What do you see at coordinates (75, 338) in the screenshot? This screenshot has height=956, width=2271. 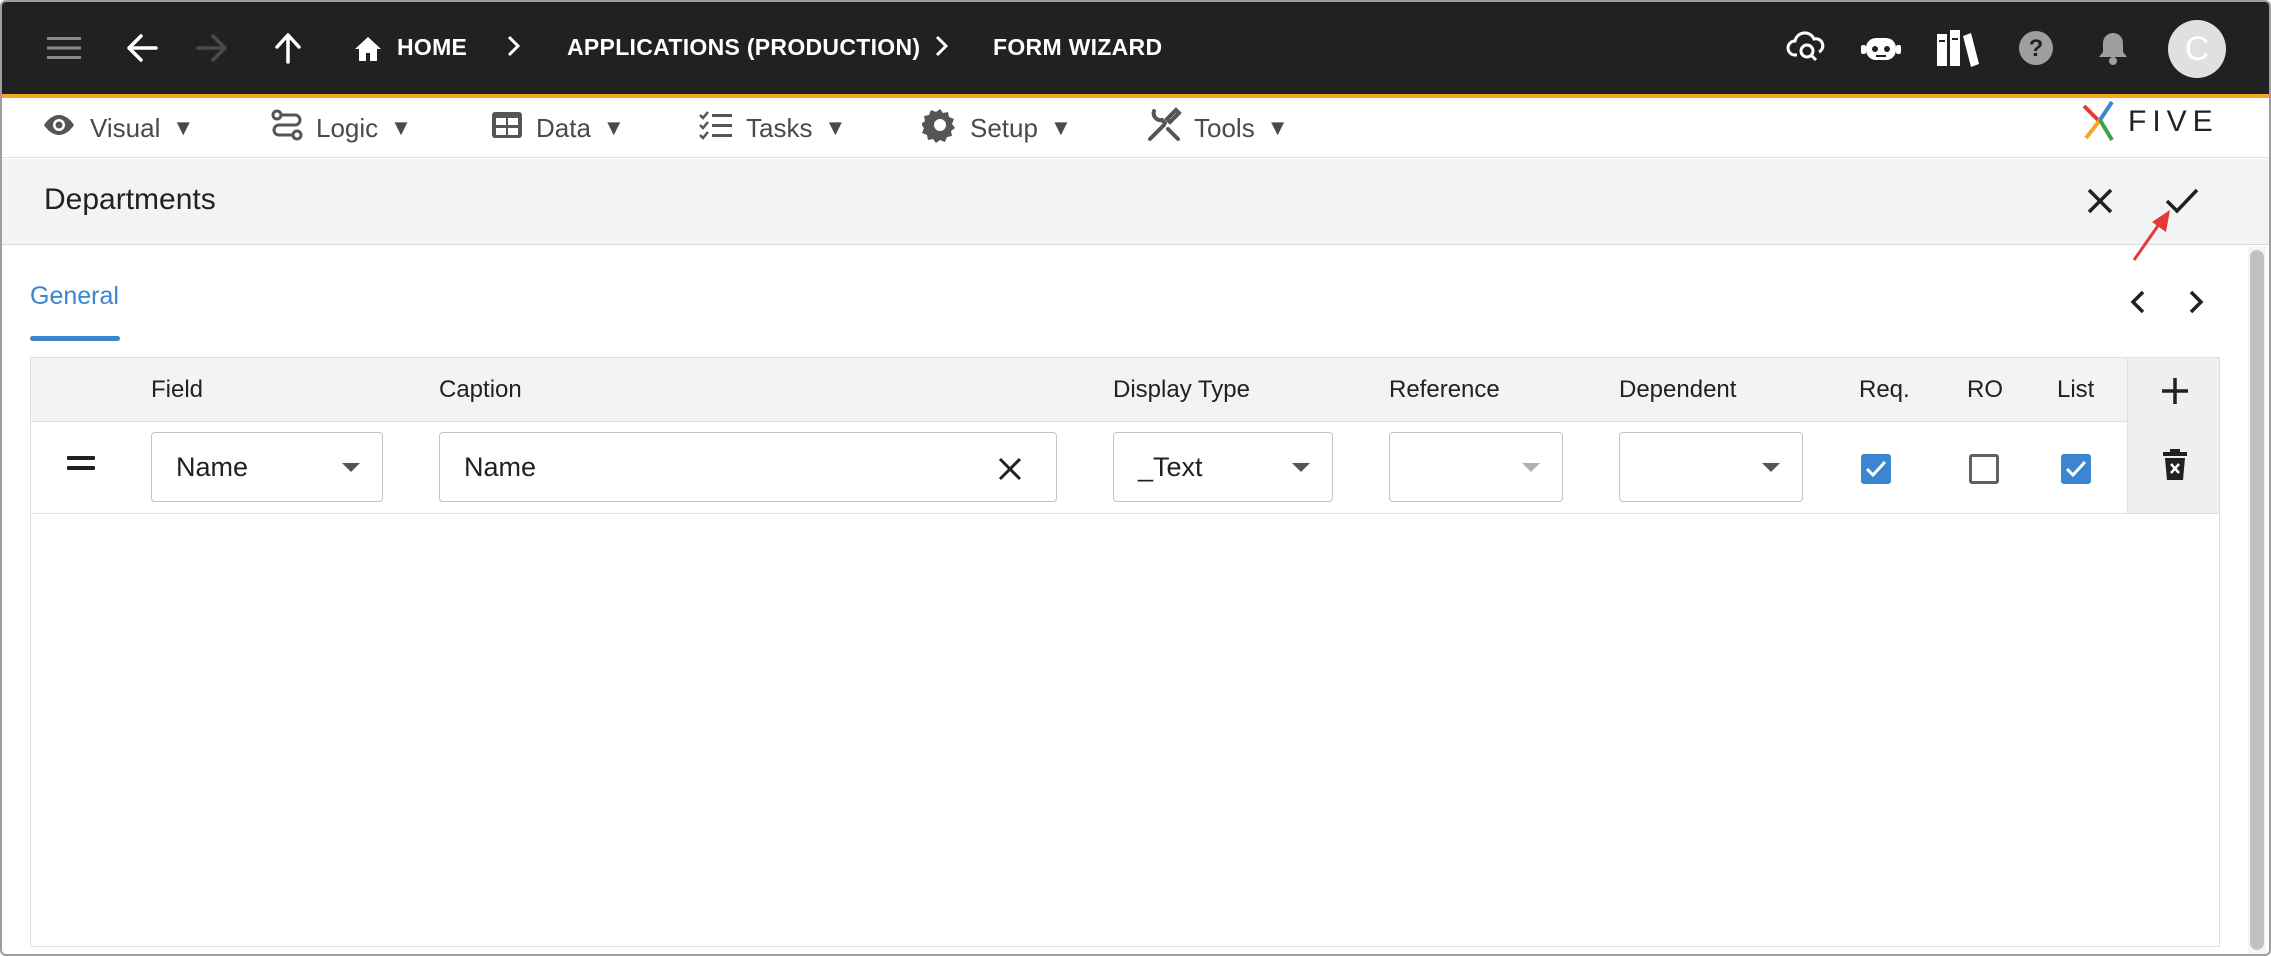 I see `tab-active-indicator` at bounding box center [75, 338].